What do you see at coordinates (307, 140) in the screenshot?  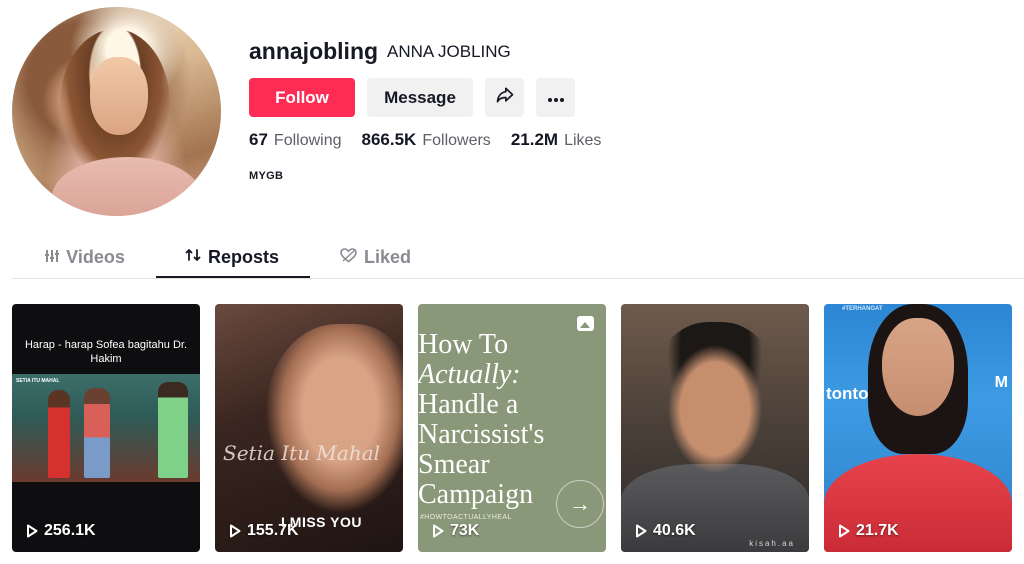 I see `following-label: Following` at bounding box center [307, 140].